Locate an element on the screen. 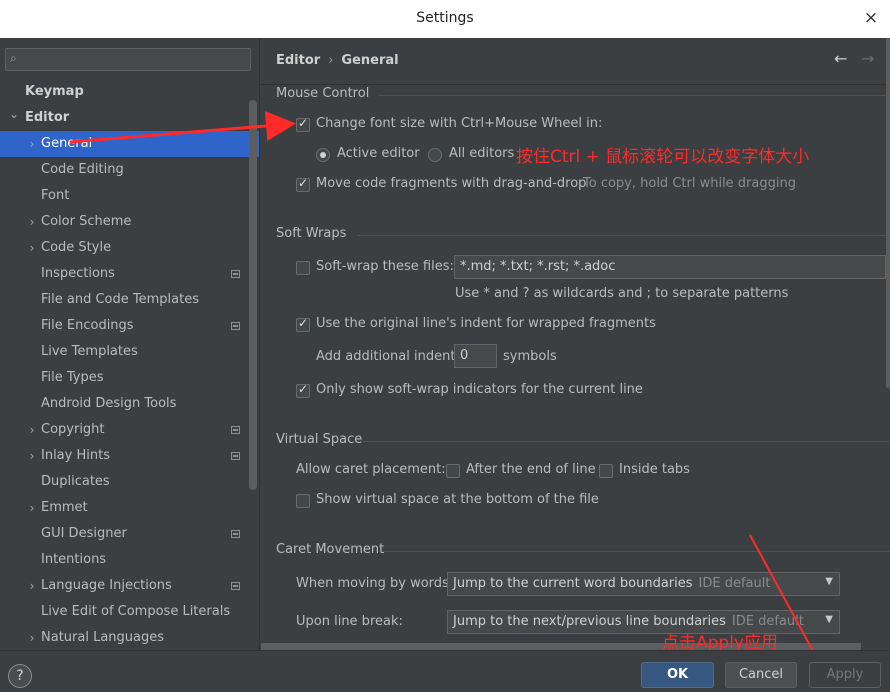 Image resolution: width=890 pixels, height=692 pixels. sidebar-item-file-and-code-templates: File and Code Templates is located at coordinates (129, 300).